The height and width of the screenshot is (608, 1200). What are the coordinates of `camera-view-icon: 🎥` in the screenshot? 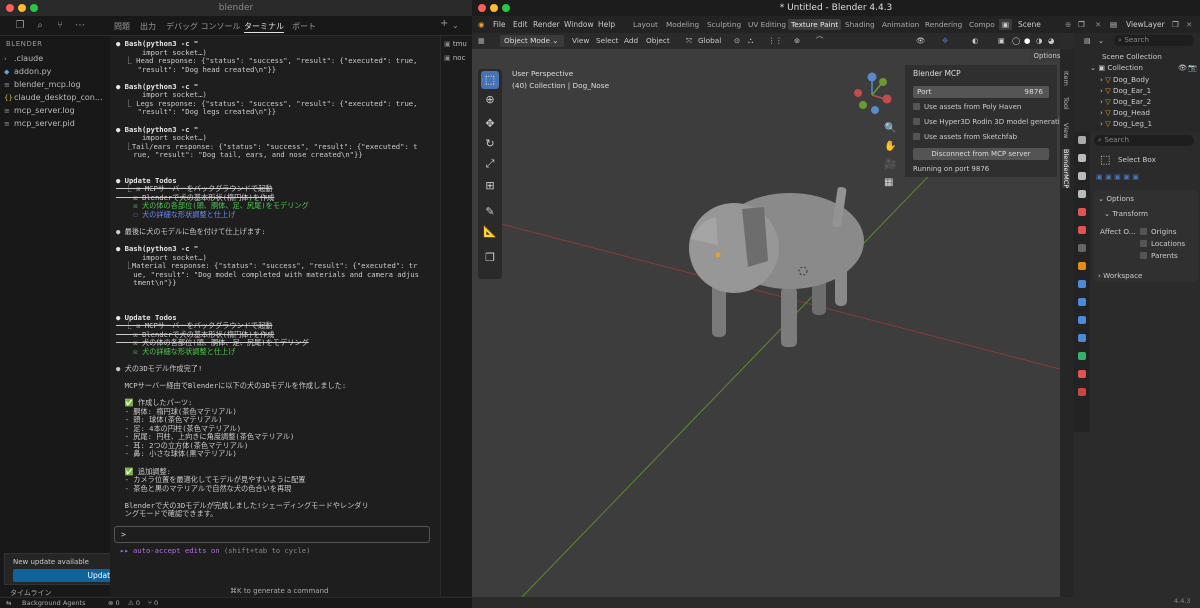 It's located at (890, 164).